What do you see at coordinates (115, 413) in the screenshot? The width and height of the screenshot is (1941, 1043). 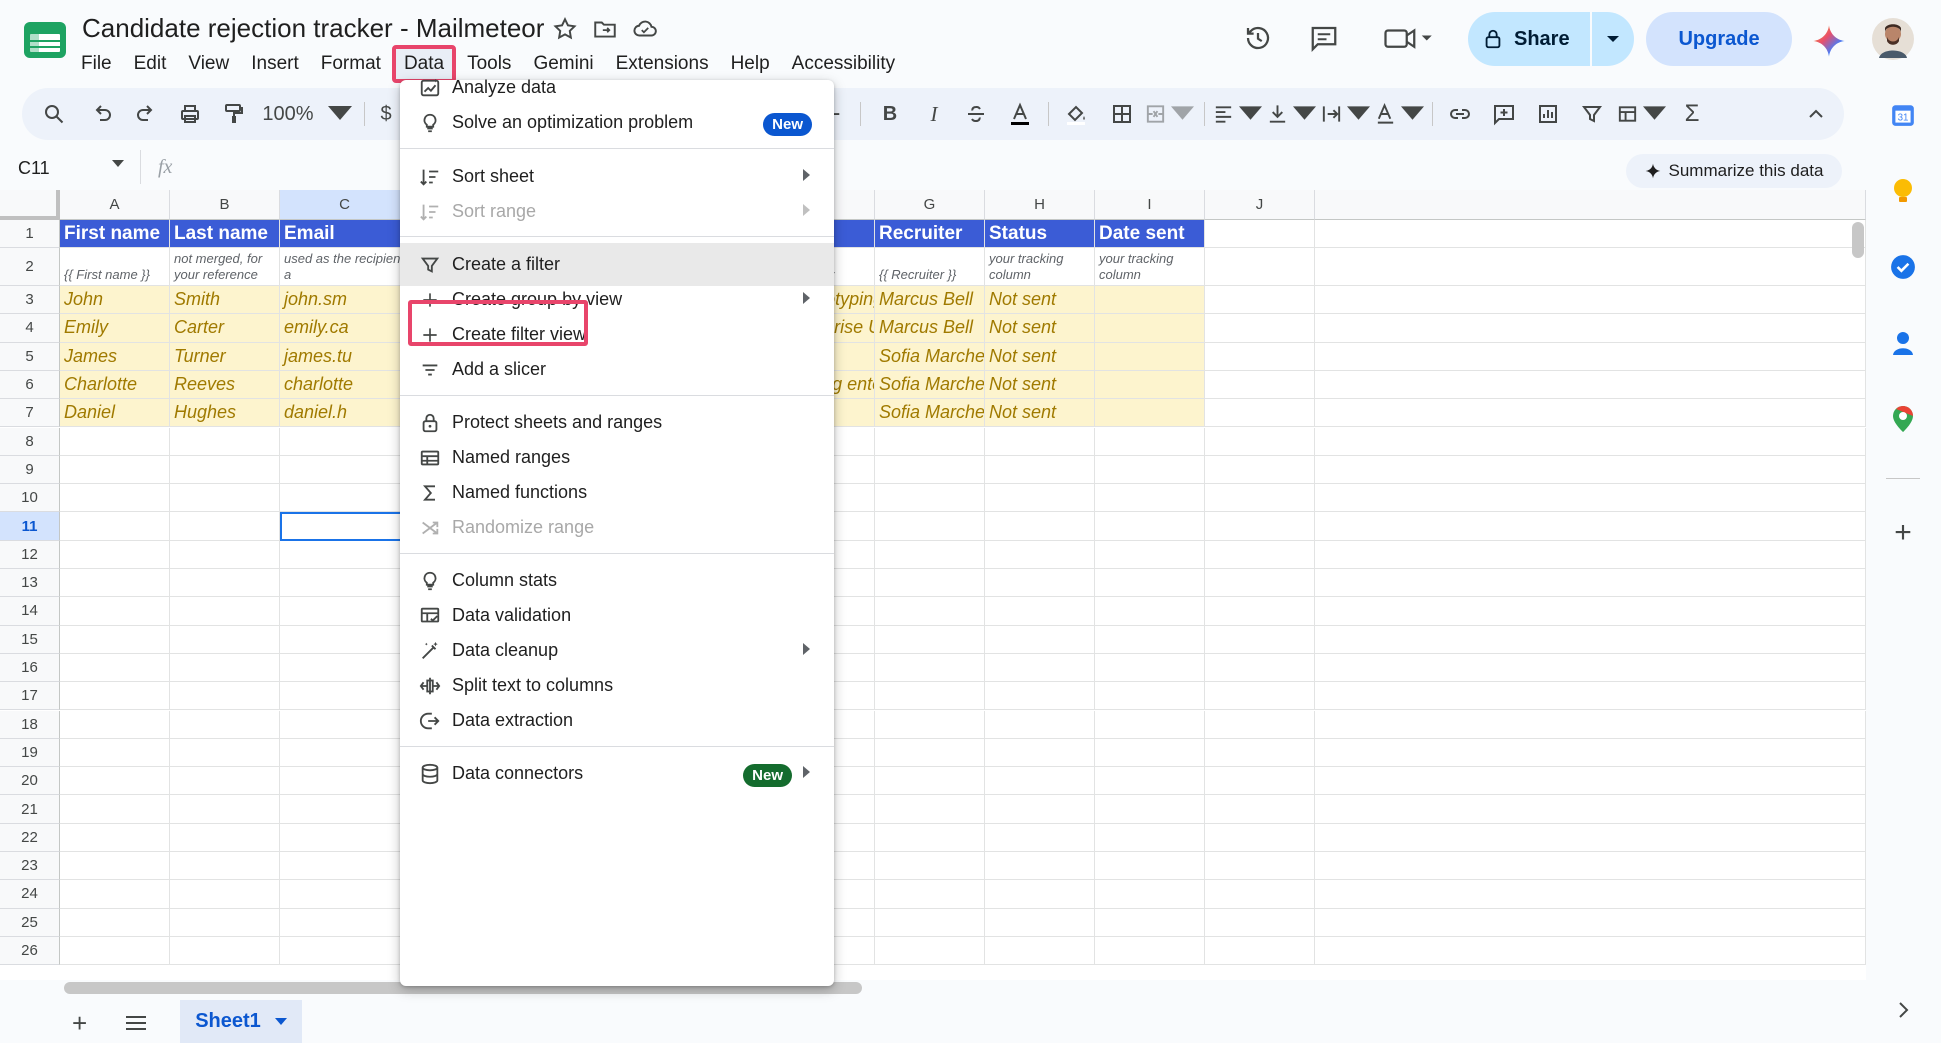 I see `cell-a7: Daniel` at bounding box center [115, 413].